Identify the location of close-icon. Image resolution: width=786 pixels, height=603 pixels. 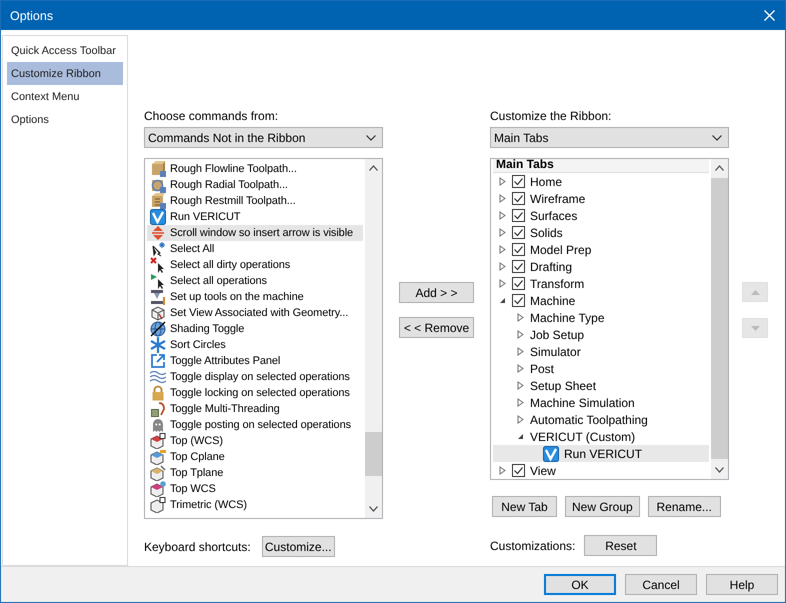
(769, 15).